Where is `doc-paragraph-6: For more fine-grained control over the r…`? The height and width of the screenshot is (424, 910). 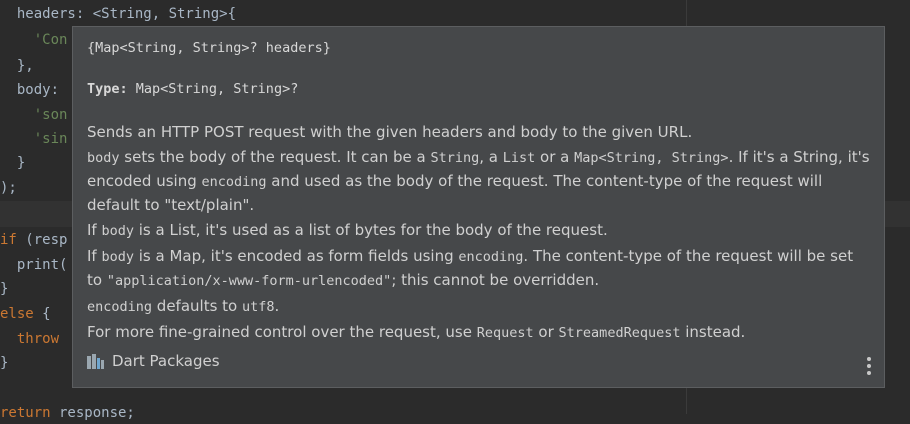
doc-paragraph-6: For more fine-grained control over the r… is located at coordinates (416, 332).